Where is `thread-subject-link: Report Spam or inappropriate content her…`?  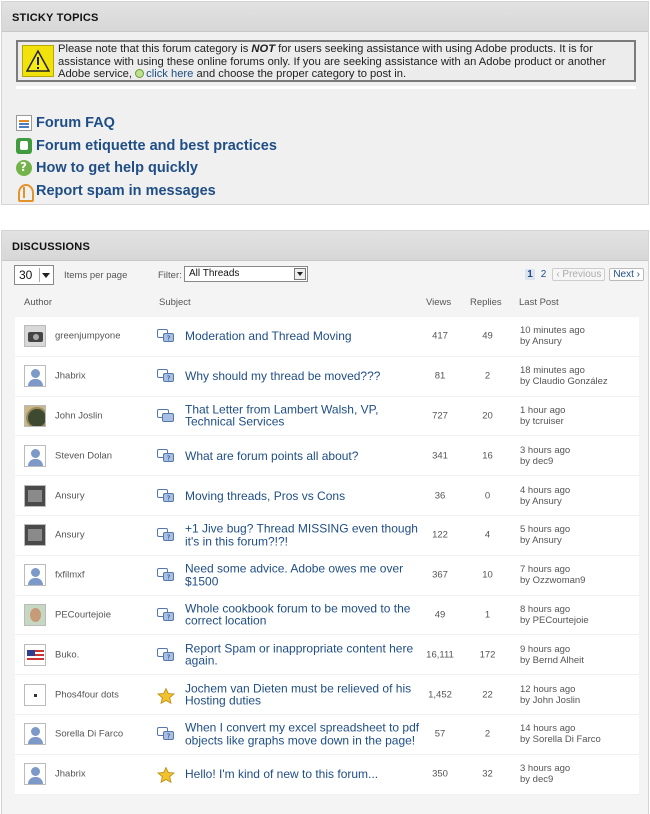
thread-subject-link: Report Spam or inappropriate content her… is located at coordinates (302, 654).